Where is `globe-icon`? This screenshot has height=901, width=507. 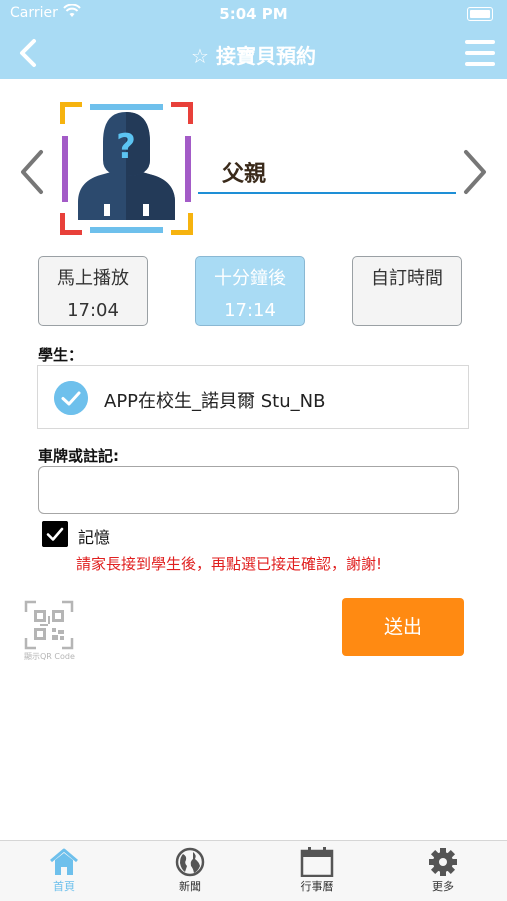
globe-icon is located at coordinates (190, 862).